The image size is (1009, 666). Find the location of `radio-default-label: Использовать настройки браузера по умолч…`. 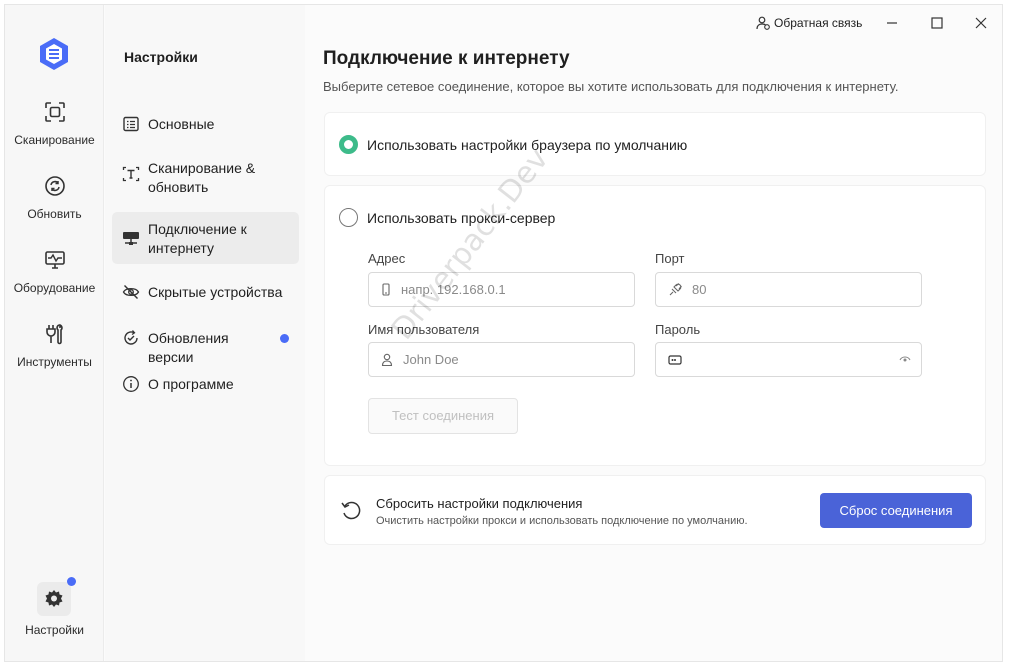

radio-default-label: Использовать настройки браузера по умолч… is located at coordinates (527, 144).